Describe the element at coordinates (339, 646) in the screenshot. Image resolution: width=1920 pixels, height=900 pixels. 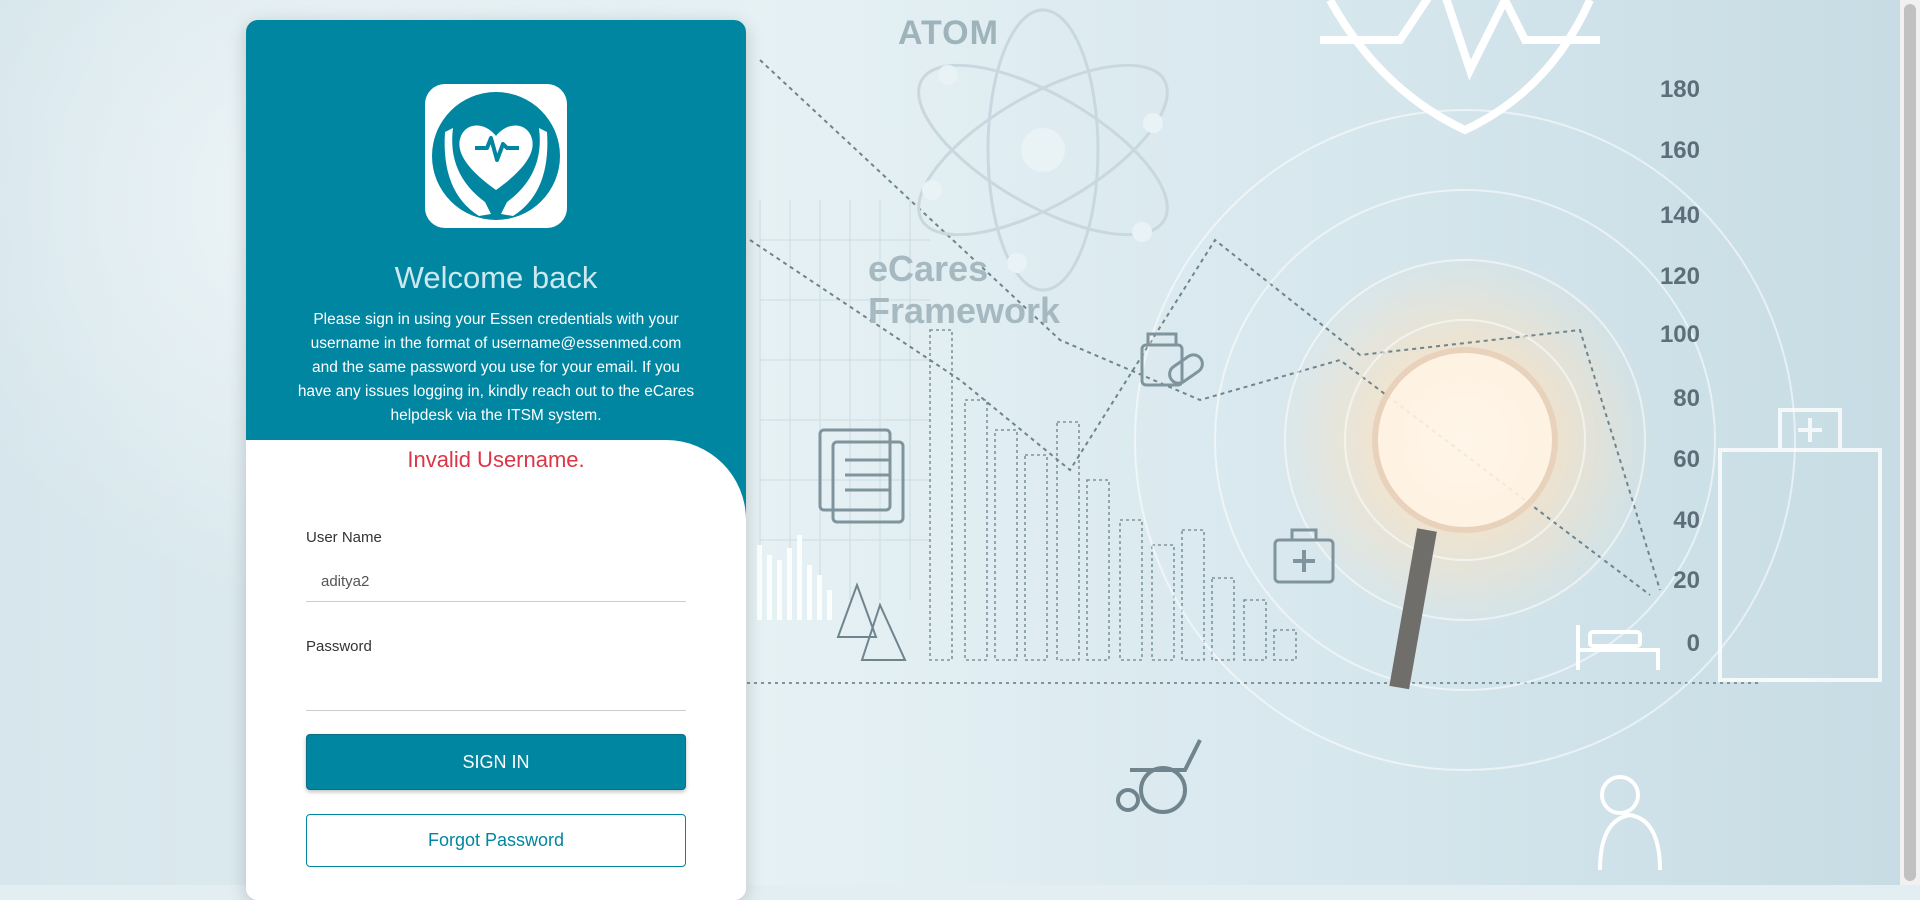
I see `password-label: Password` at that location.